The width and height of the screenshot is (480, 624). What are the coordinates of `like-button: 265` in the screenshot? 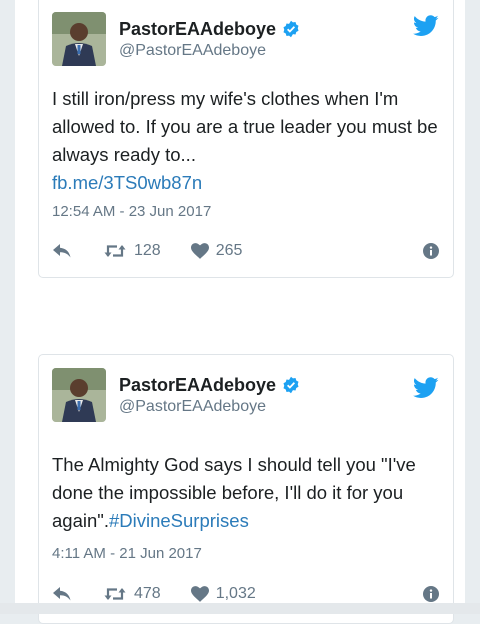 It's located at (216, 251).